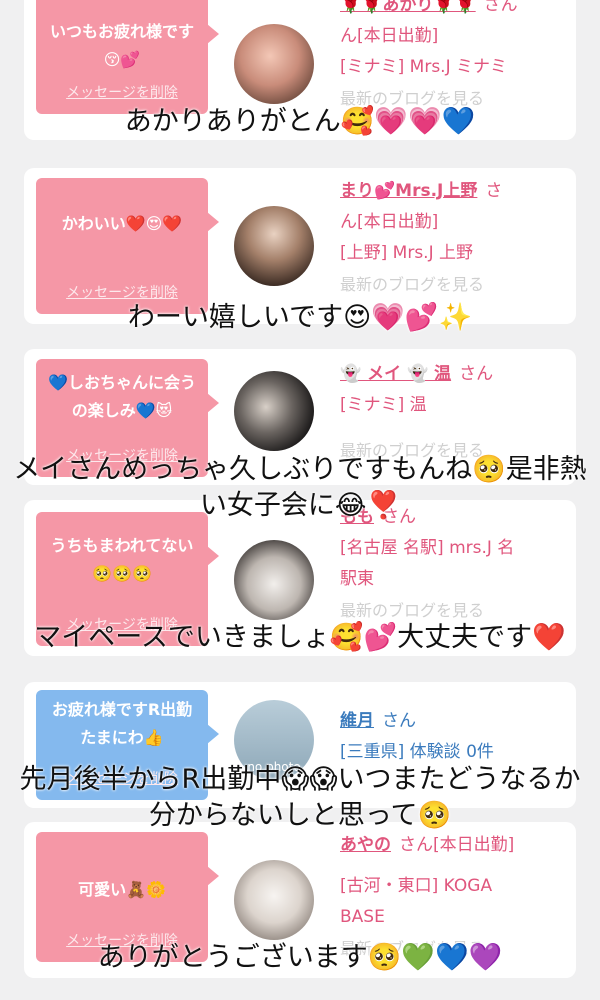 The image size is (600, 1000). What do you see at coordinates (357, 721) in the screenshot?
I see `cast-name-link: 維月` at bounding box center [357, 721].